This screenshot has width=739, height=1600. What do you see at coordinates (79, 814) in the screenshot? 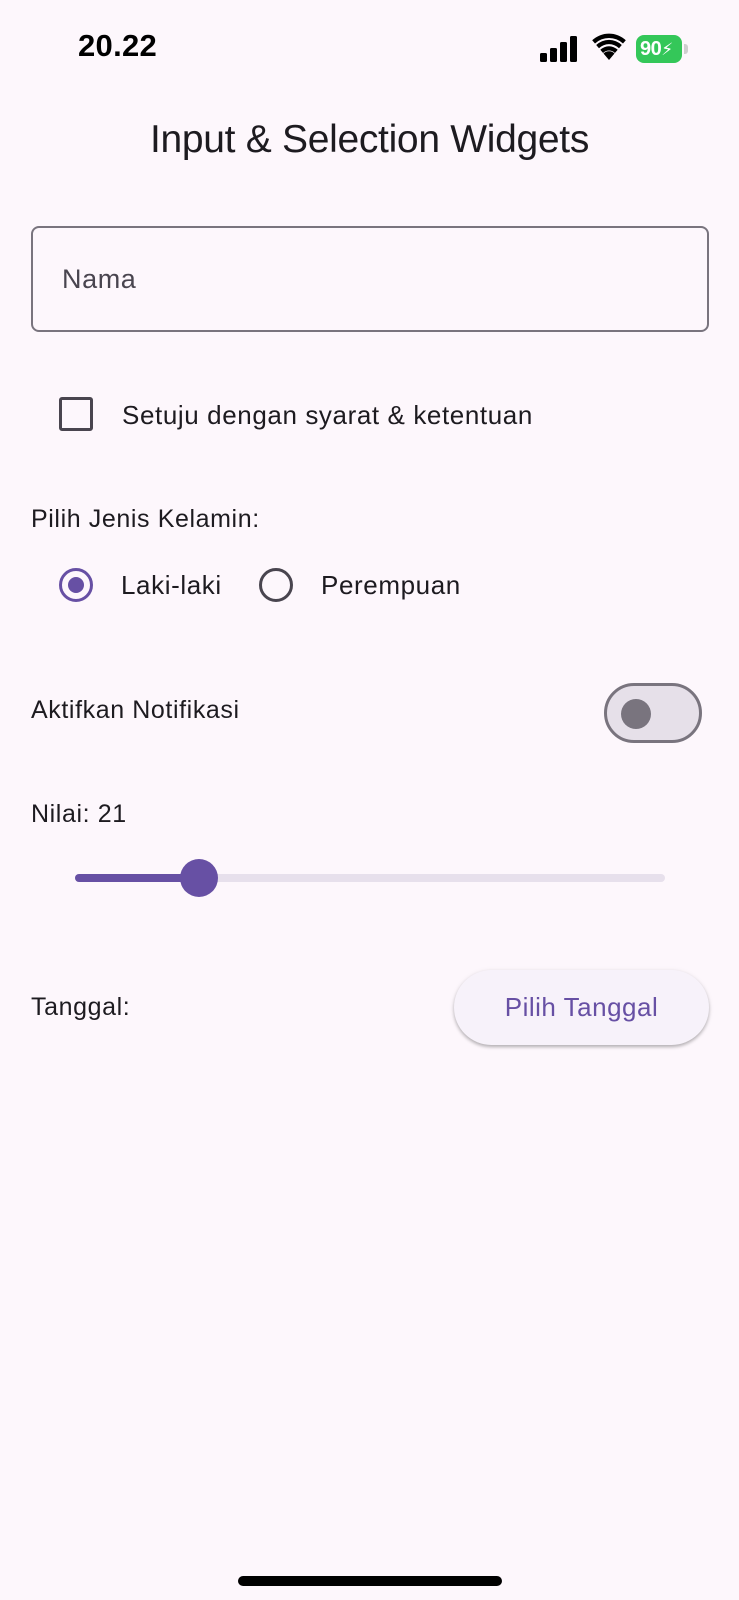
I see `slider-value-label: Nilai: 21` at bounding box center [79, 814].